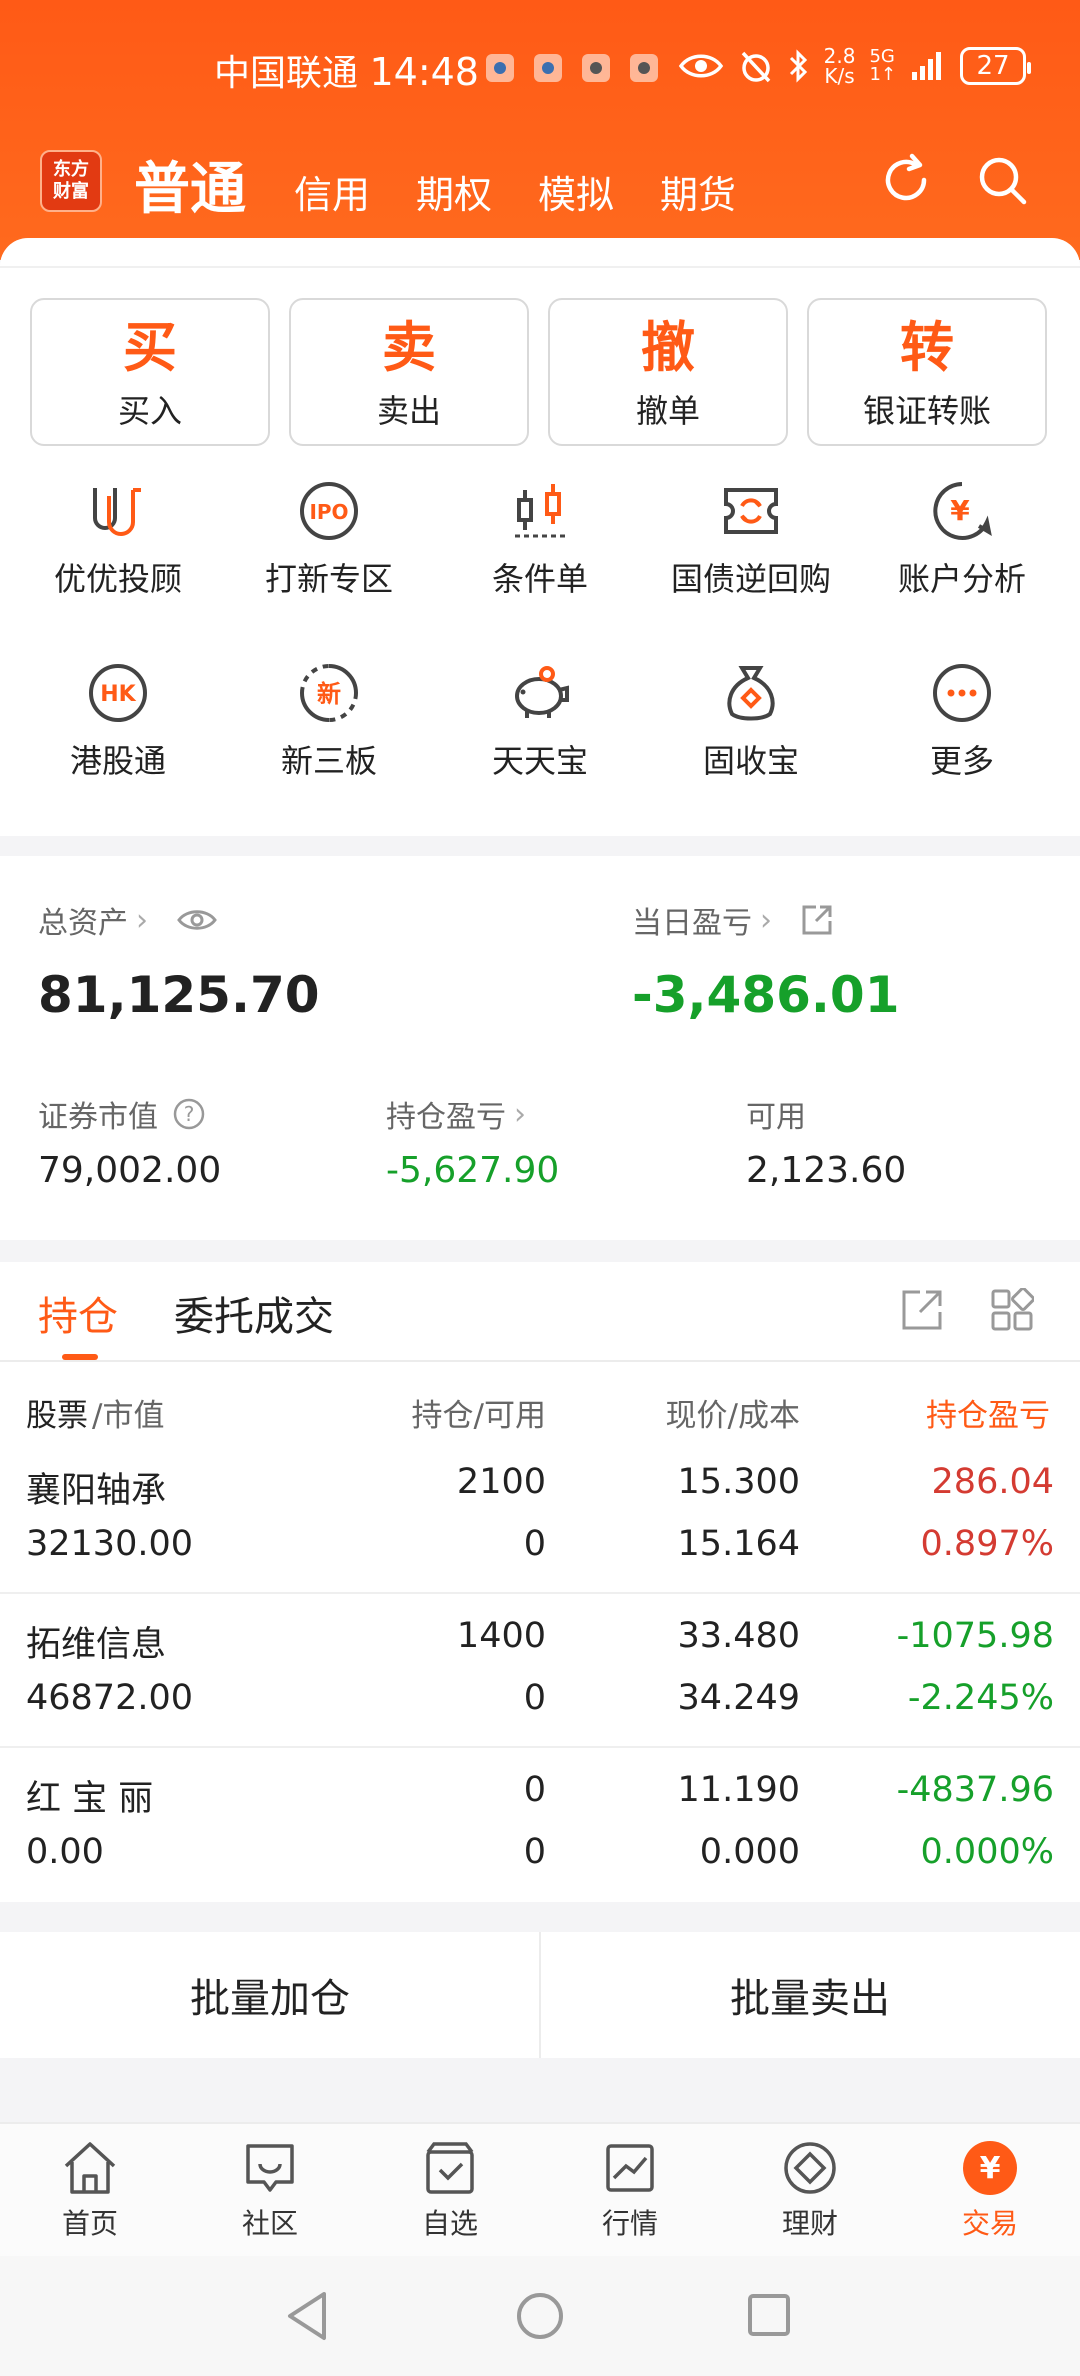  I want to click on grid-item-new-third-board: 新 新三板, so click(329, 722).